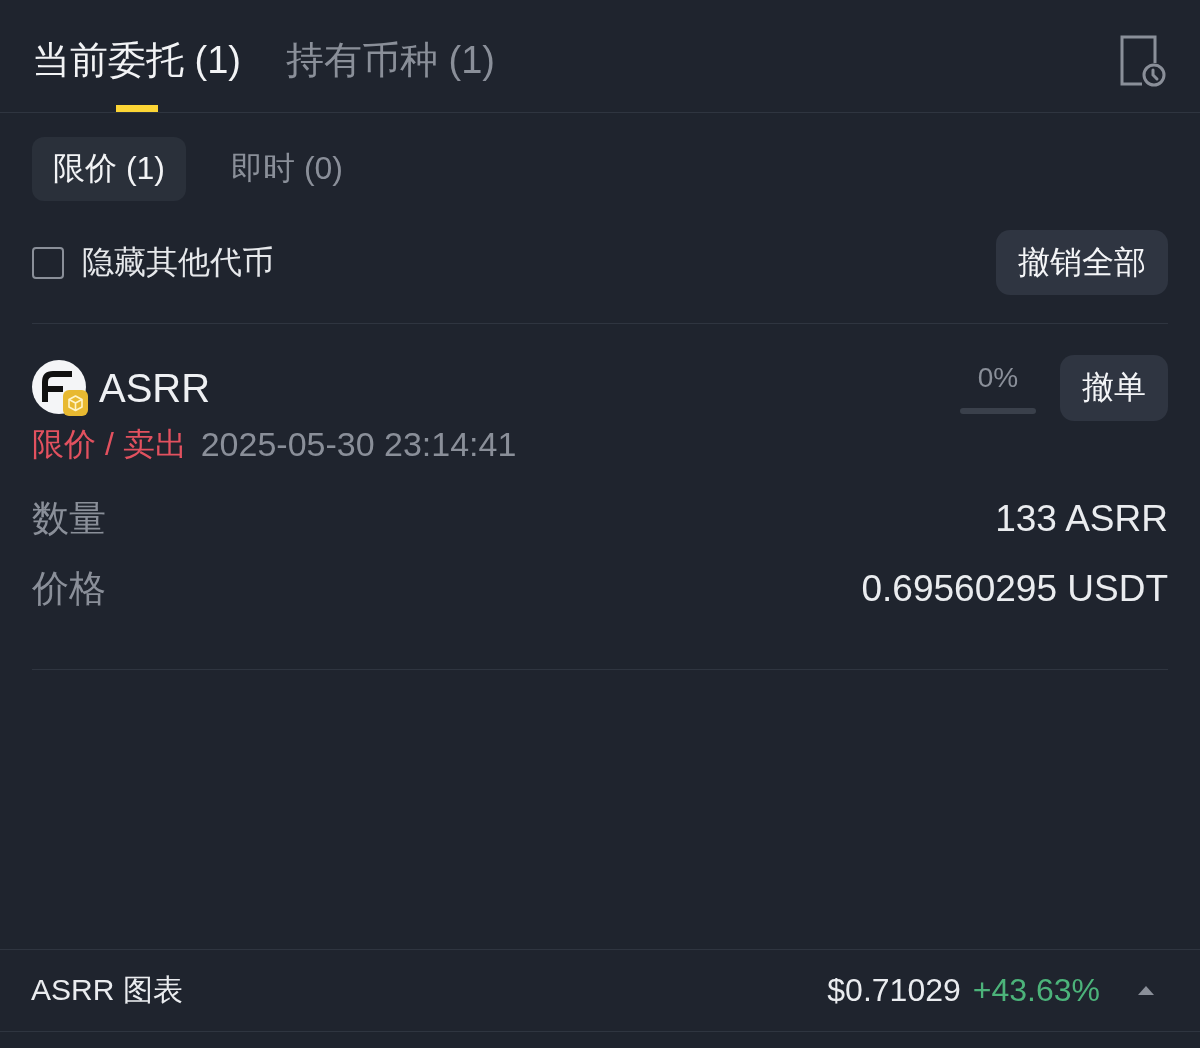 The height and width of the screenshot is (1048, 1200). I want to click on field-value: 0.69560295 USDT, so click(1014, 589).